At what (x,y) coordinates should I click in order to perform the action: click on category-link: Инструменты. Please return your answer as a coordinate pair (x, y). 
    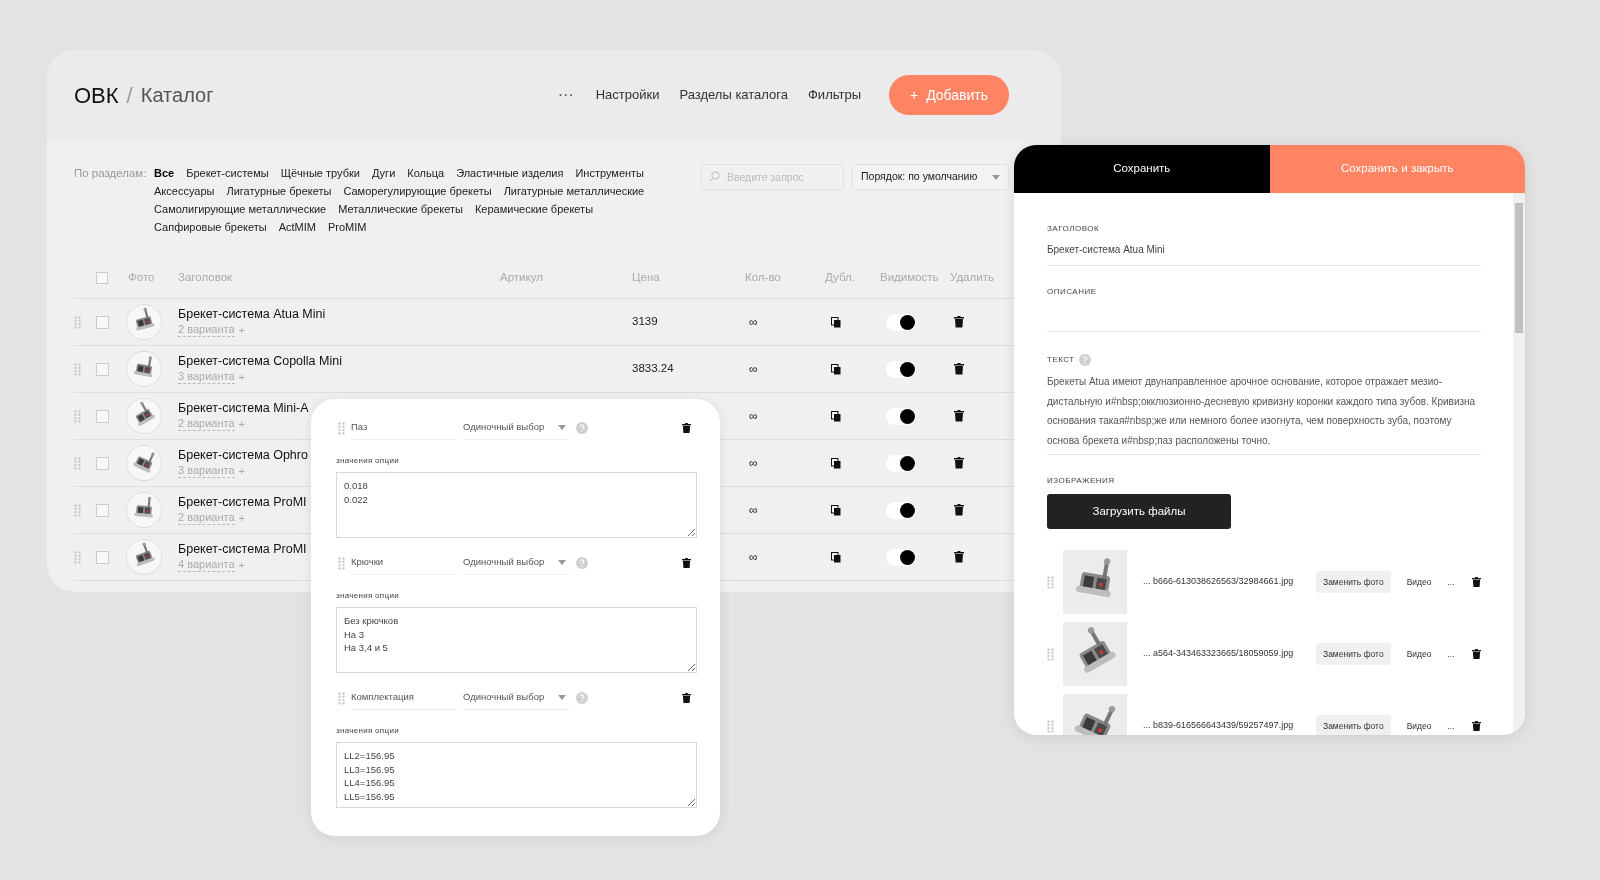
    Looking at the image, I should click on (610, 173).